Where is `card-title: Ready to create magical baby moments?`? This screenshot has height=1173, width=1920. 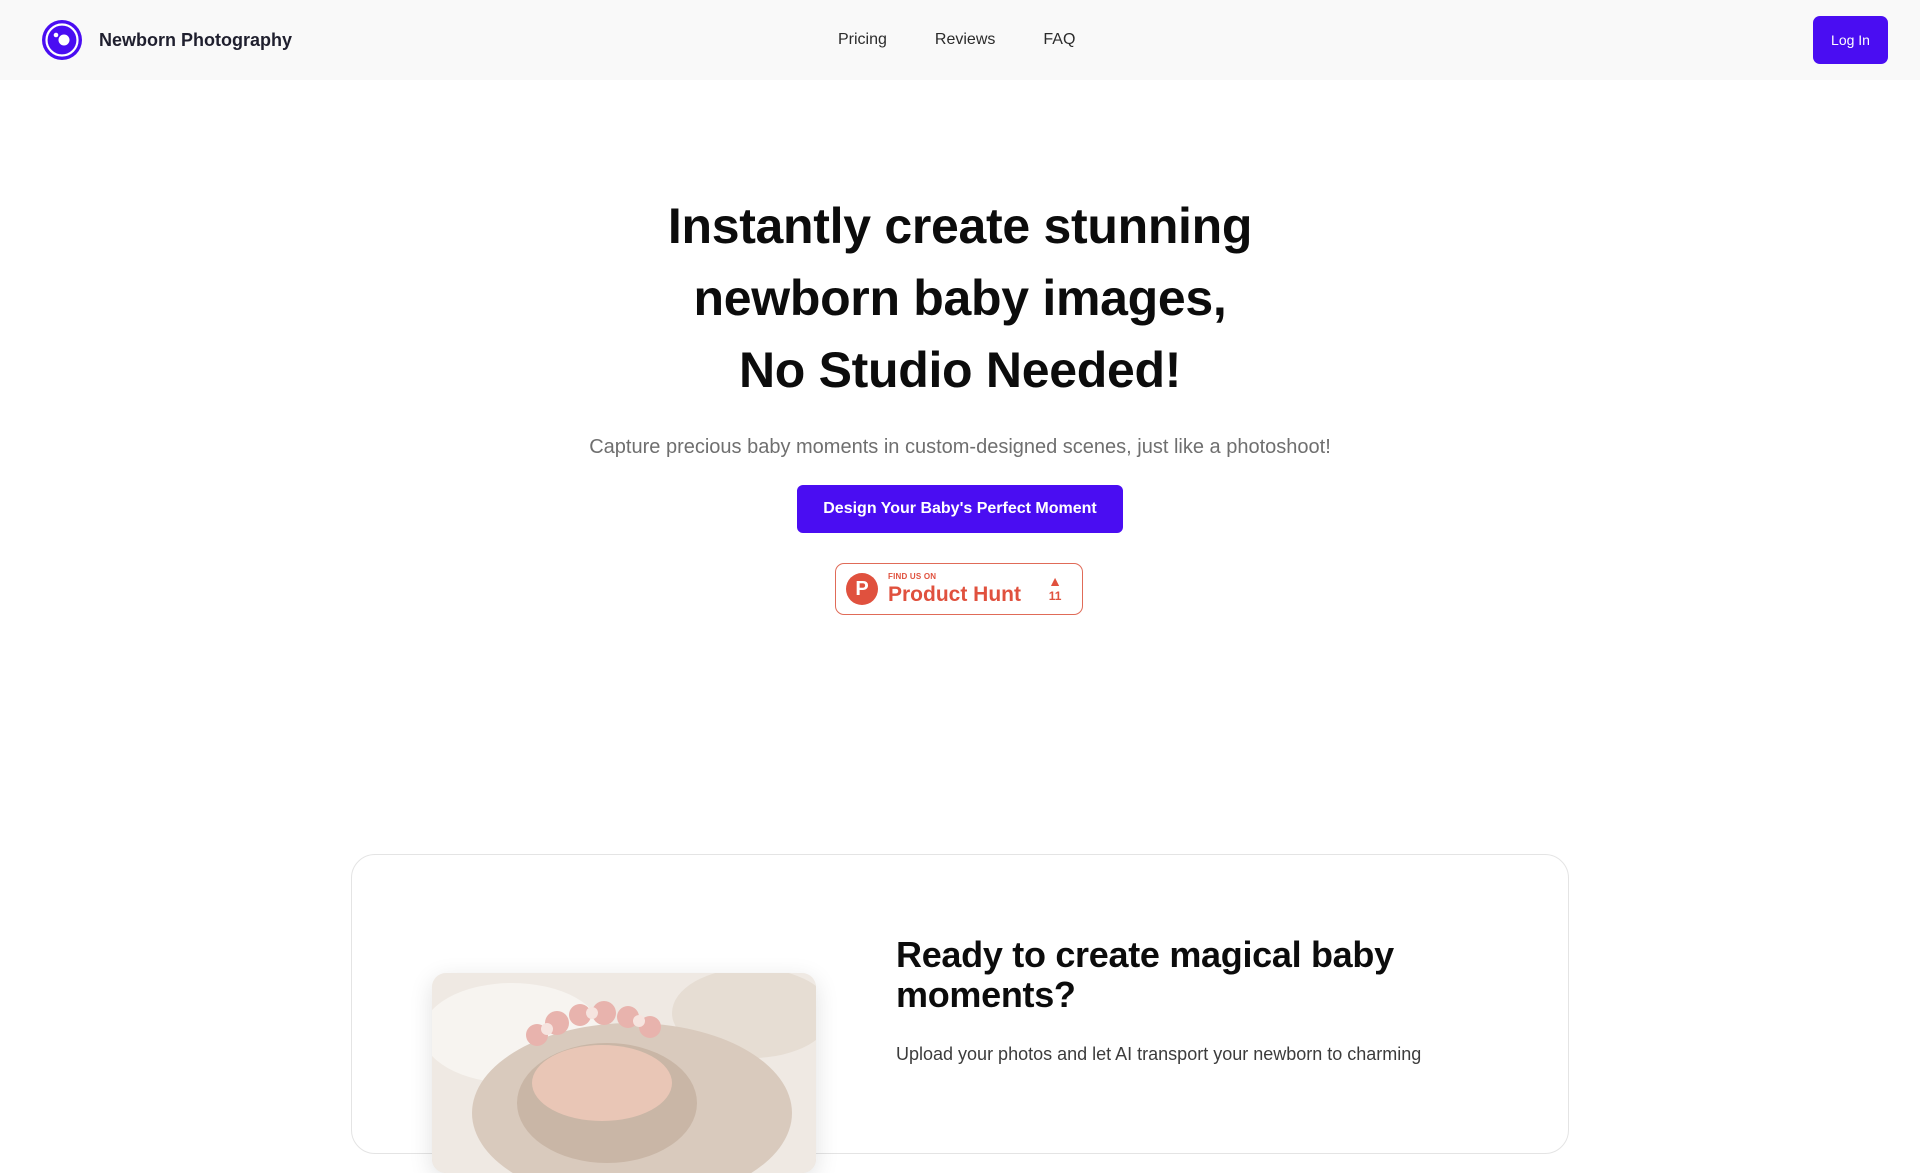
card-title: Ready to create magical baby moments? is located at coordinates (1145, 974).